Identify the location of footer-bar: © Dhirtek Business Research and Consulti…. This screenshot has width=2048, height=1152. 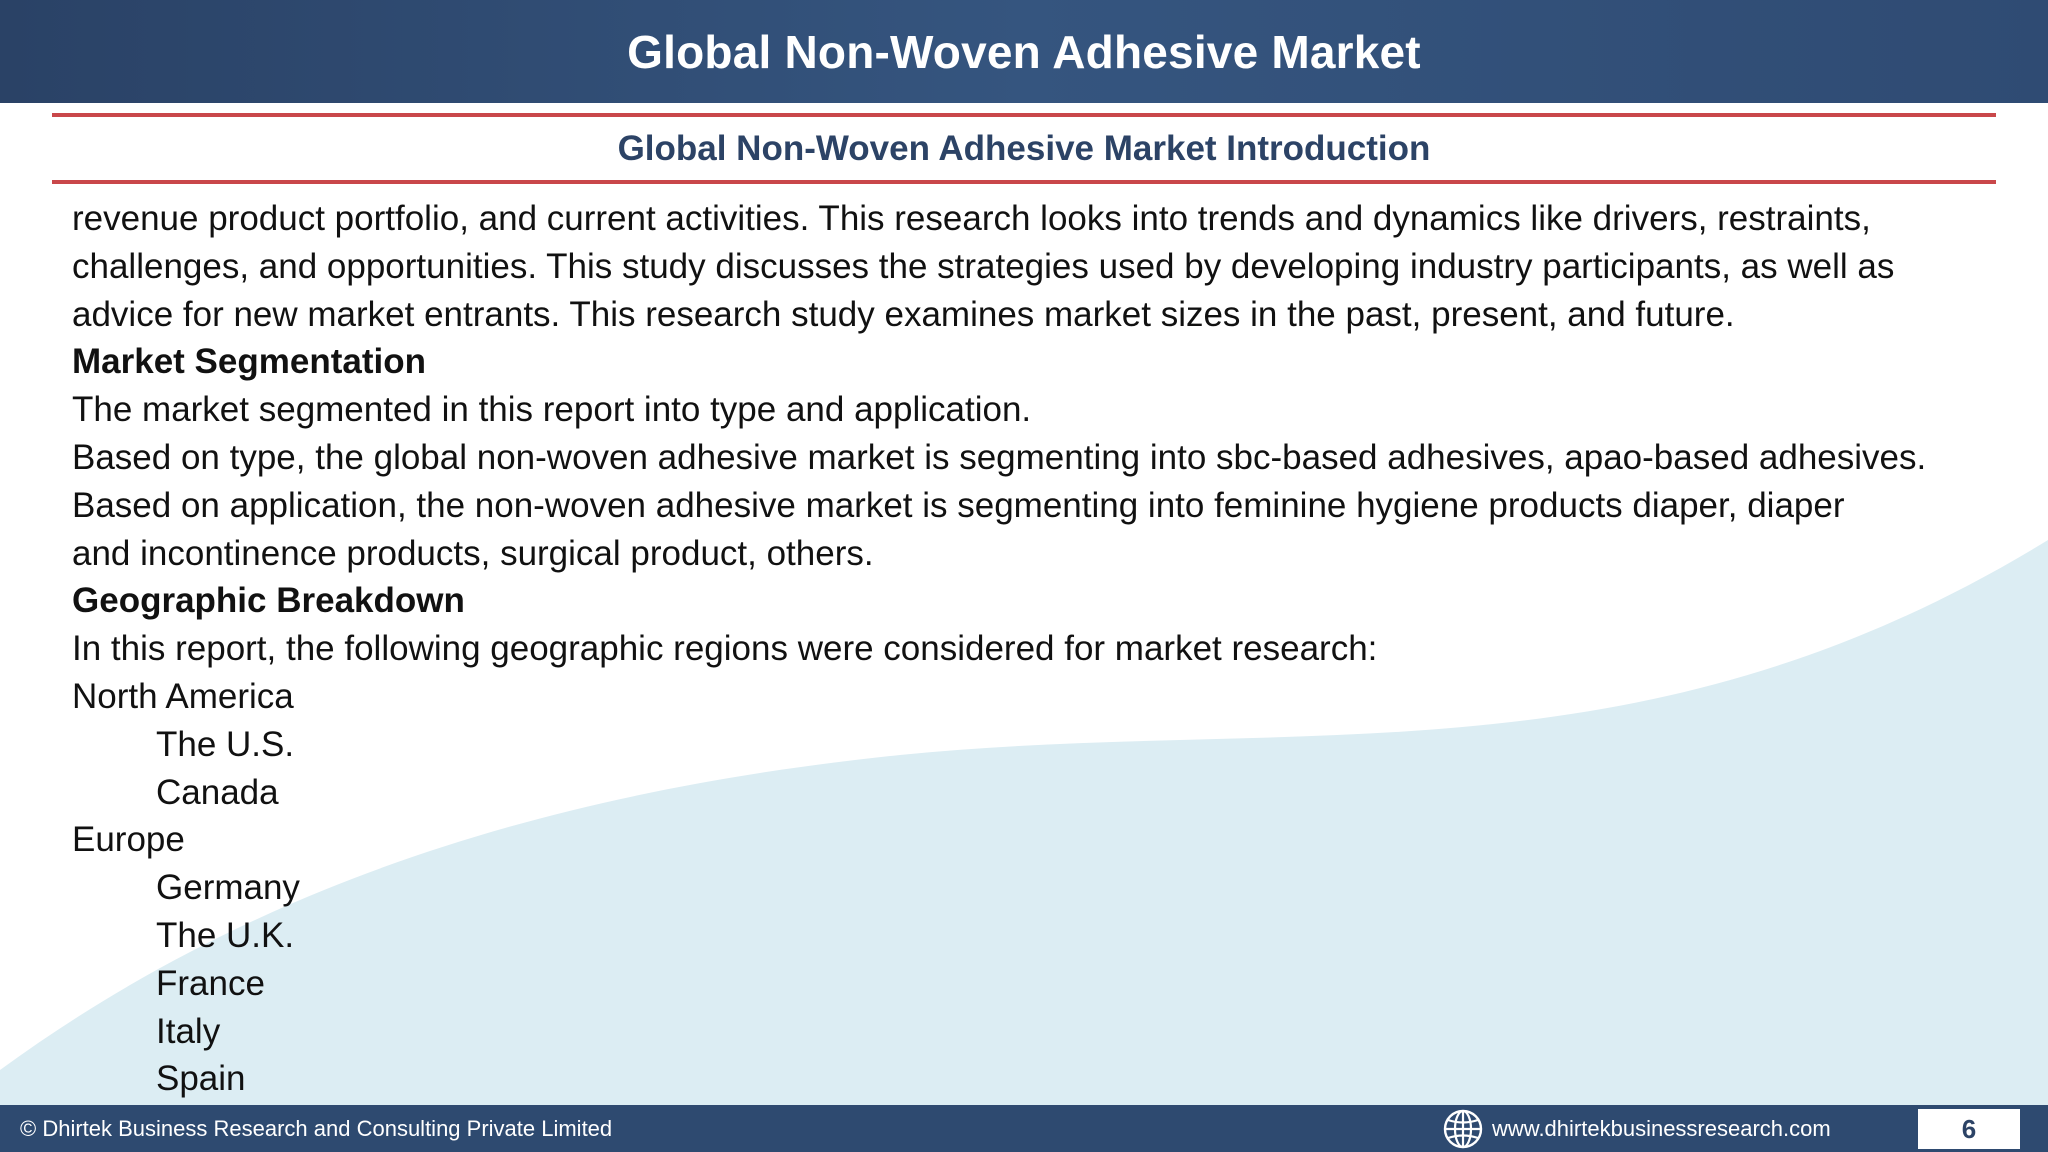
(1024, 1128).